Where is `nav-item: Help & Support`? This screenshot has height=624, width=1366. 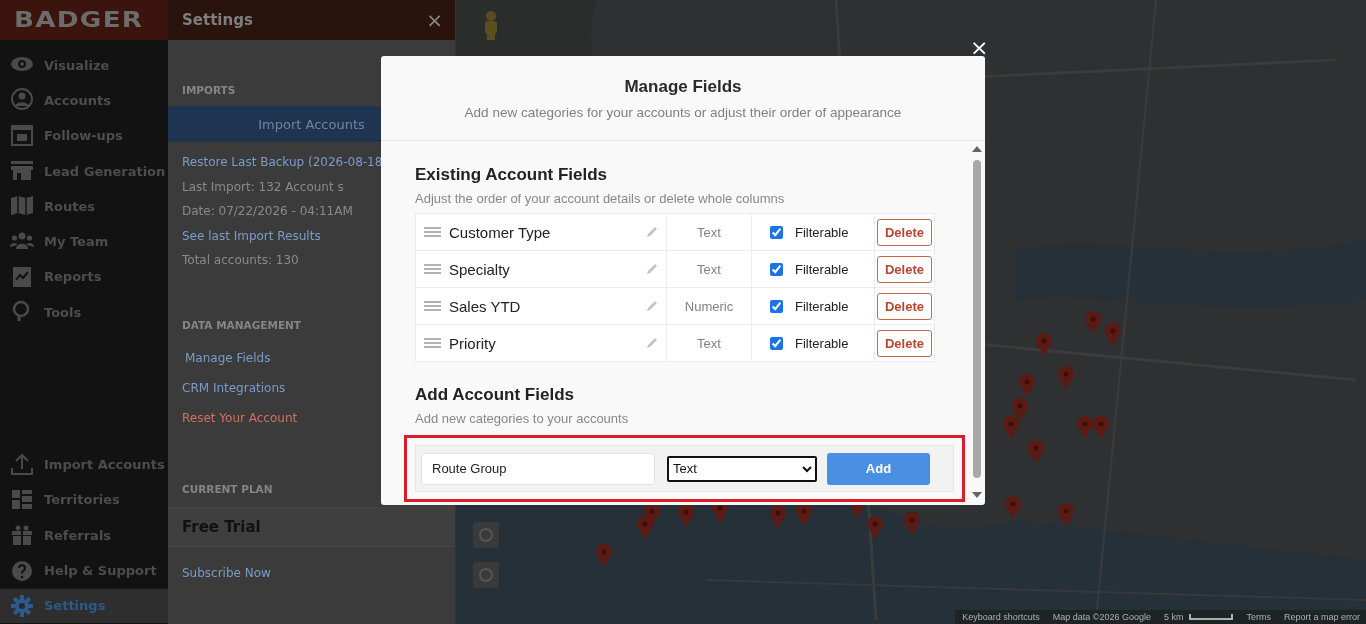
nav-item: Help & Support is located at coordinates (84, 571).